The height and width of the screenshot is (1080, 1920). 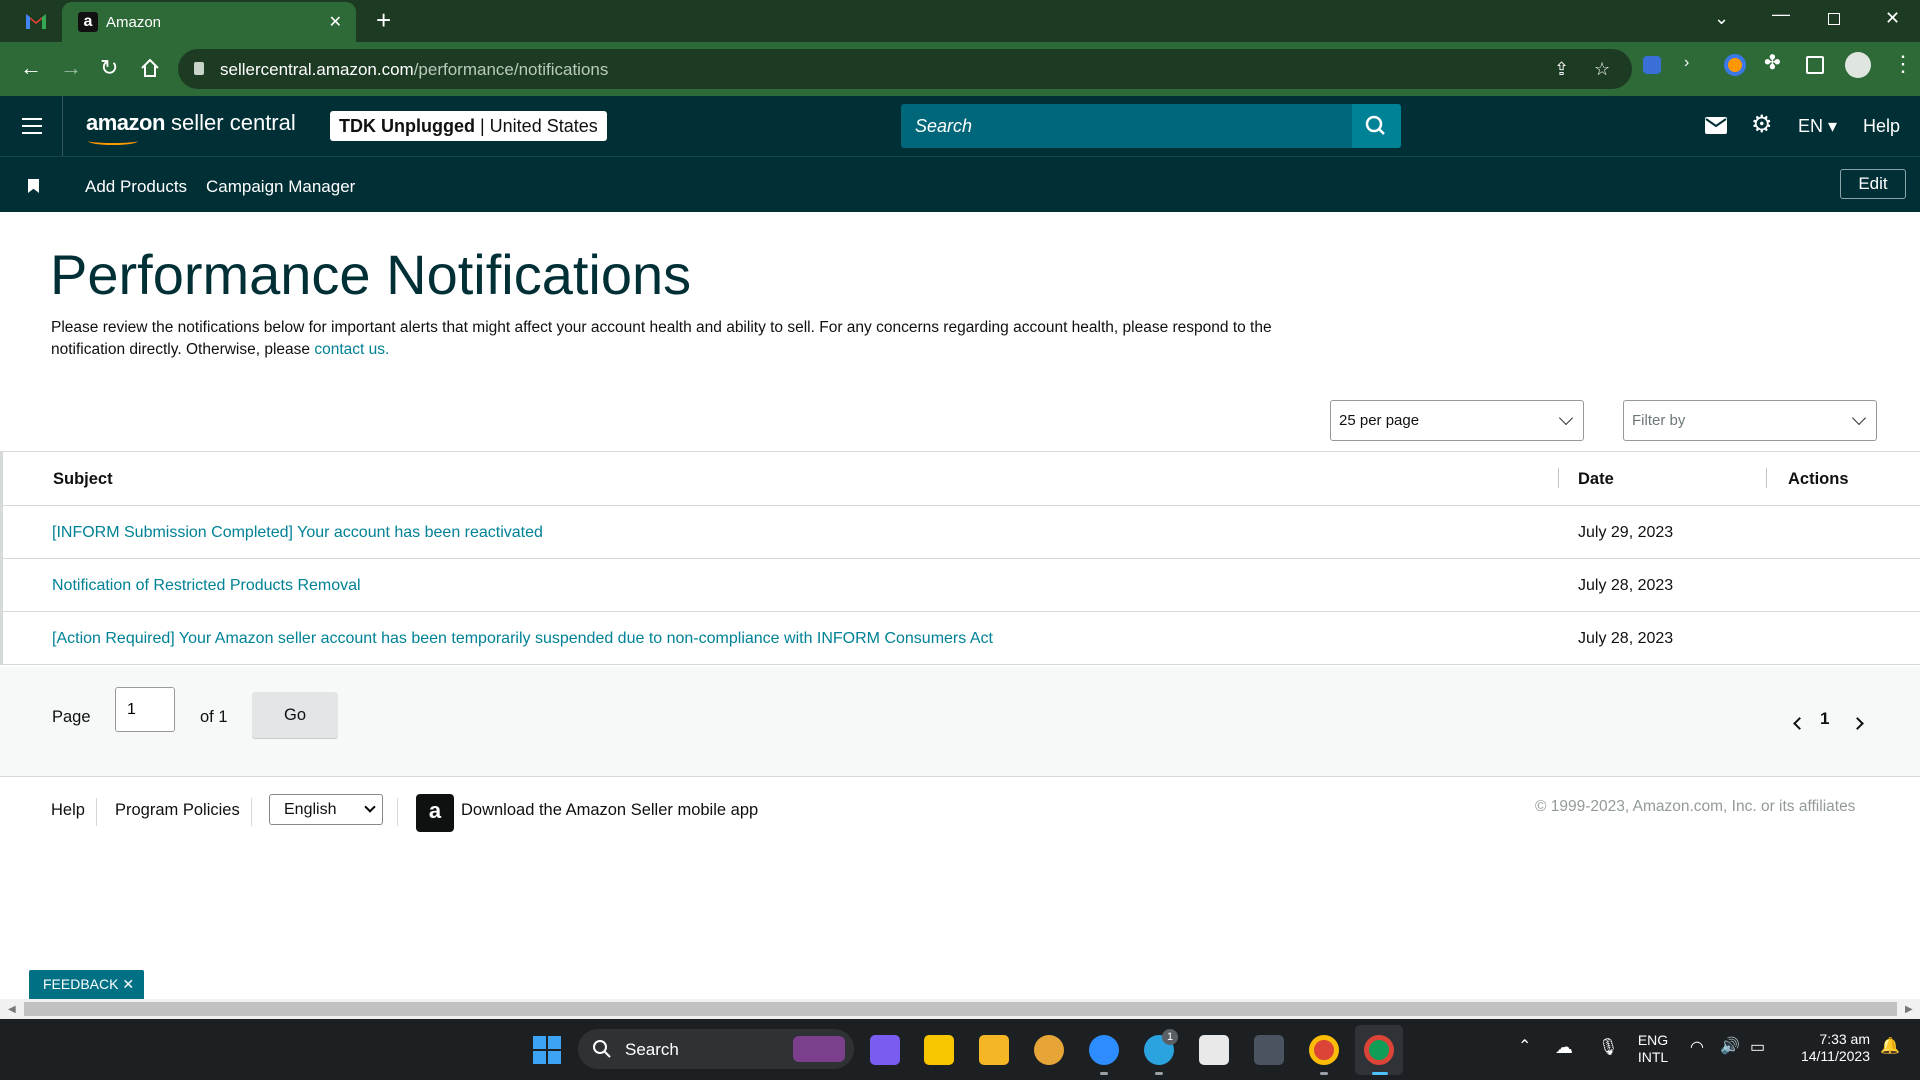 I want to click on bookmark-bar: Add Products Campaign Manager Edit, so click(x=960, y=184).